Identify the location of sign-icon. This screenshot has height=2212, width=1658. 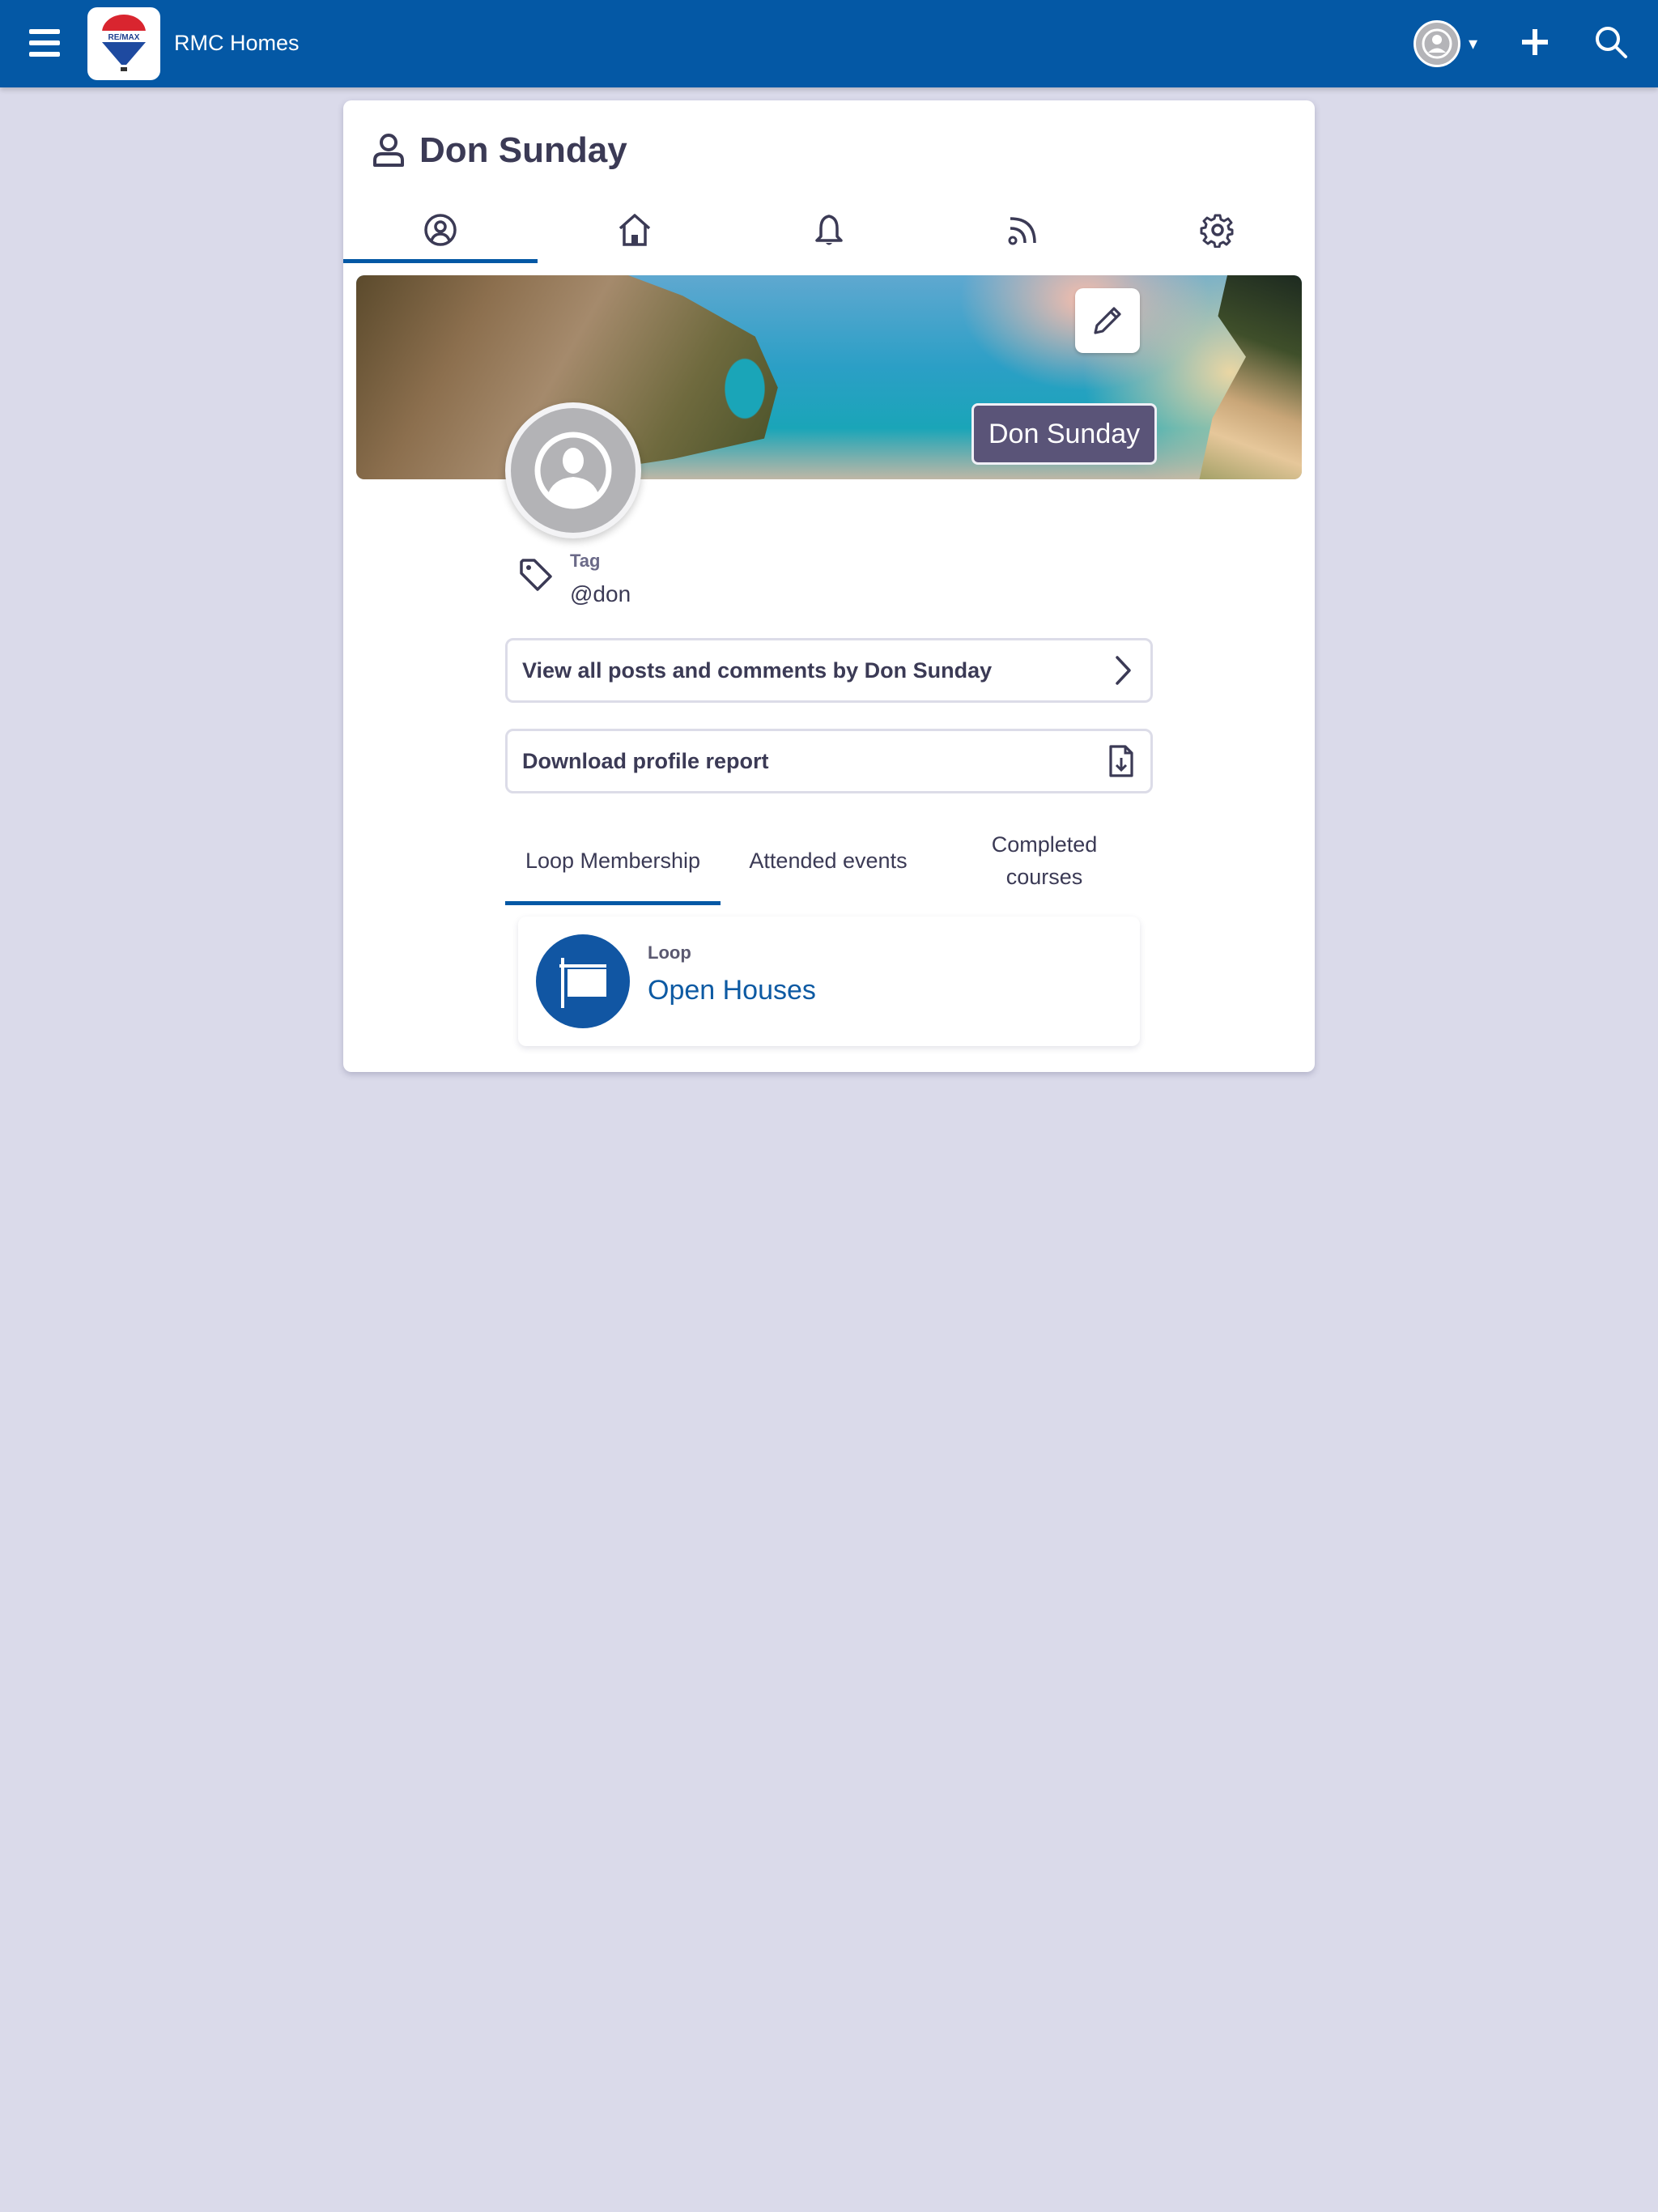
(582, 983).